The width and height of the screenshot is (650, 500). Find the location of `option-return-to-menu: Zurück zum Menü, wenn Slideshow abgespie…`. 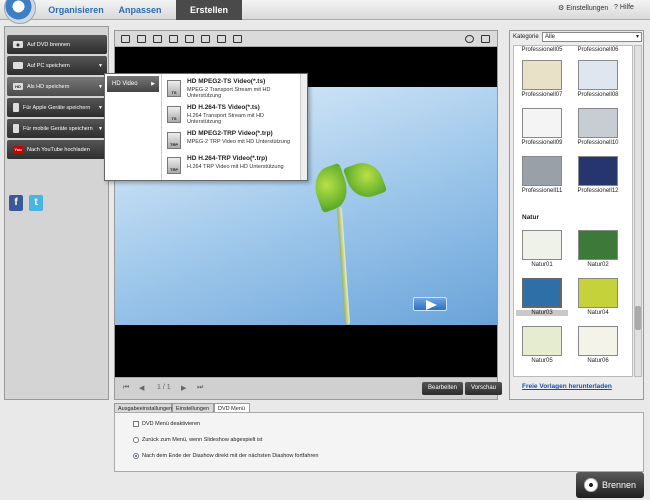

option-return-to-menu: Zurück zum Menü, wenn Slideshow abgespie… is located at coordinates (197, 440).